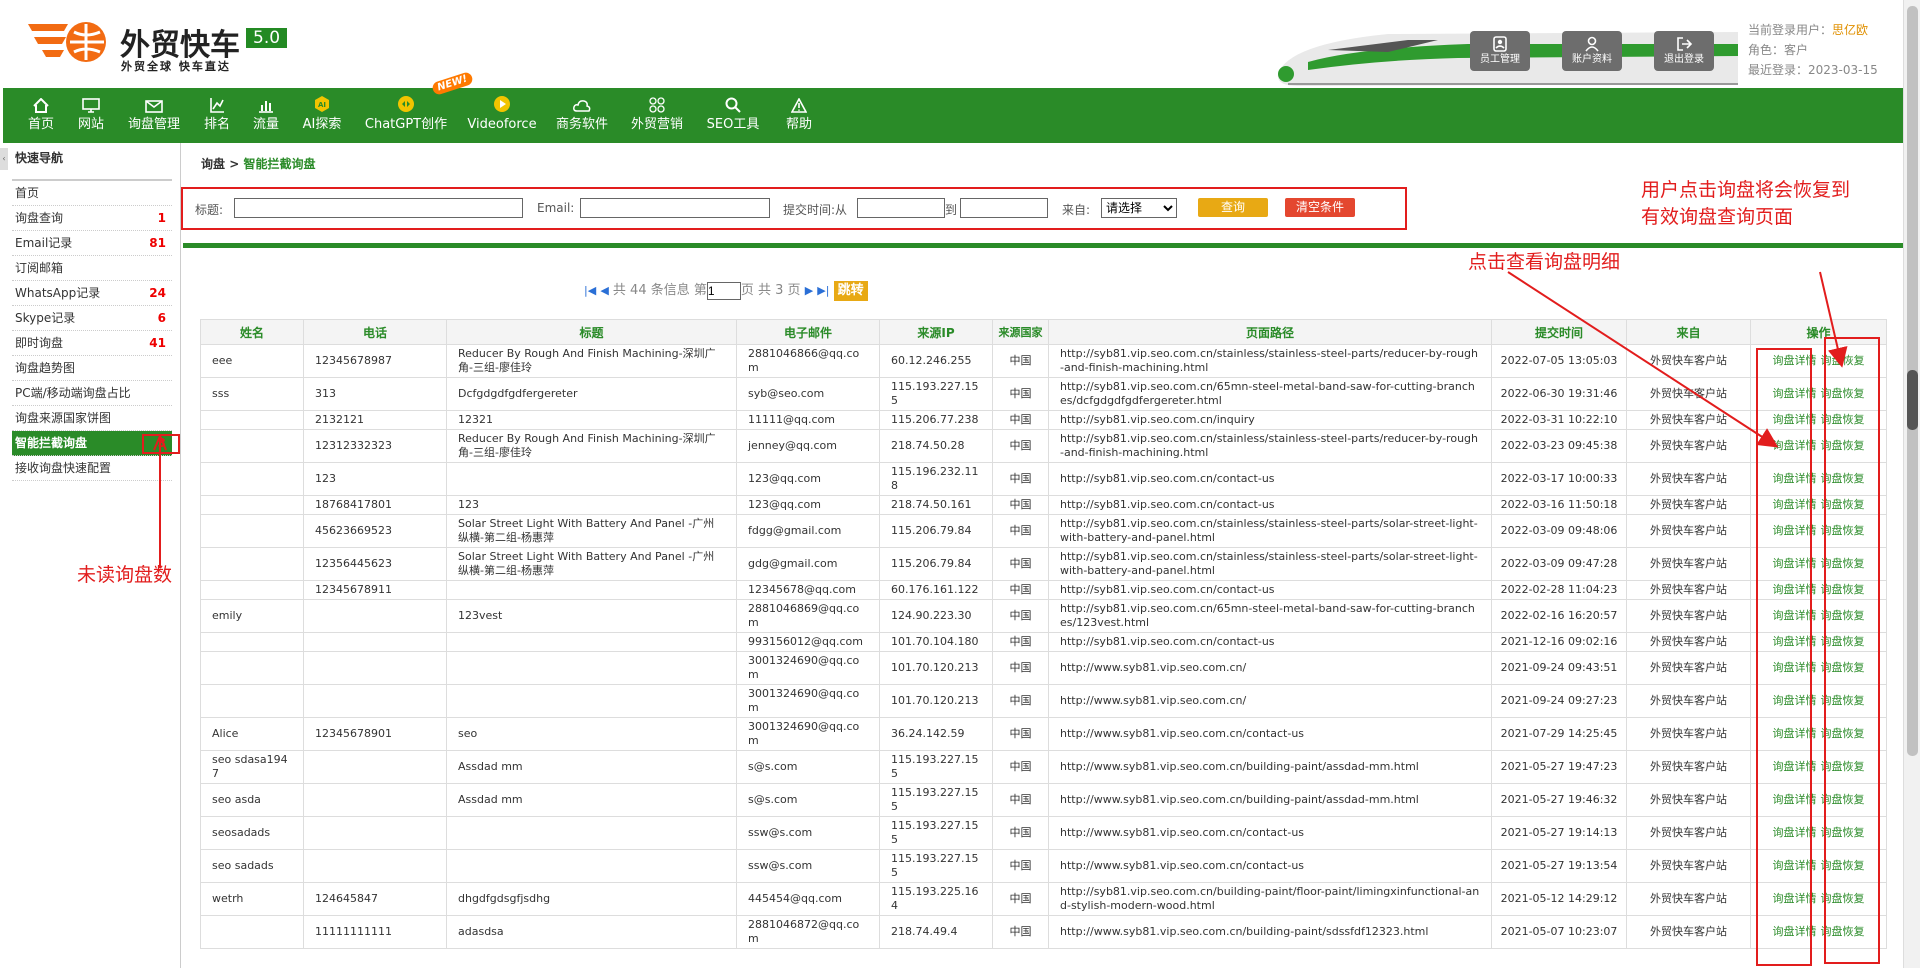 Image resolution: width=1920 pixels, height=968 pixels. I want to click on sidebar-item-label: PC端/移动端询盘占比, so click(73, 393).